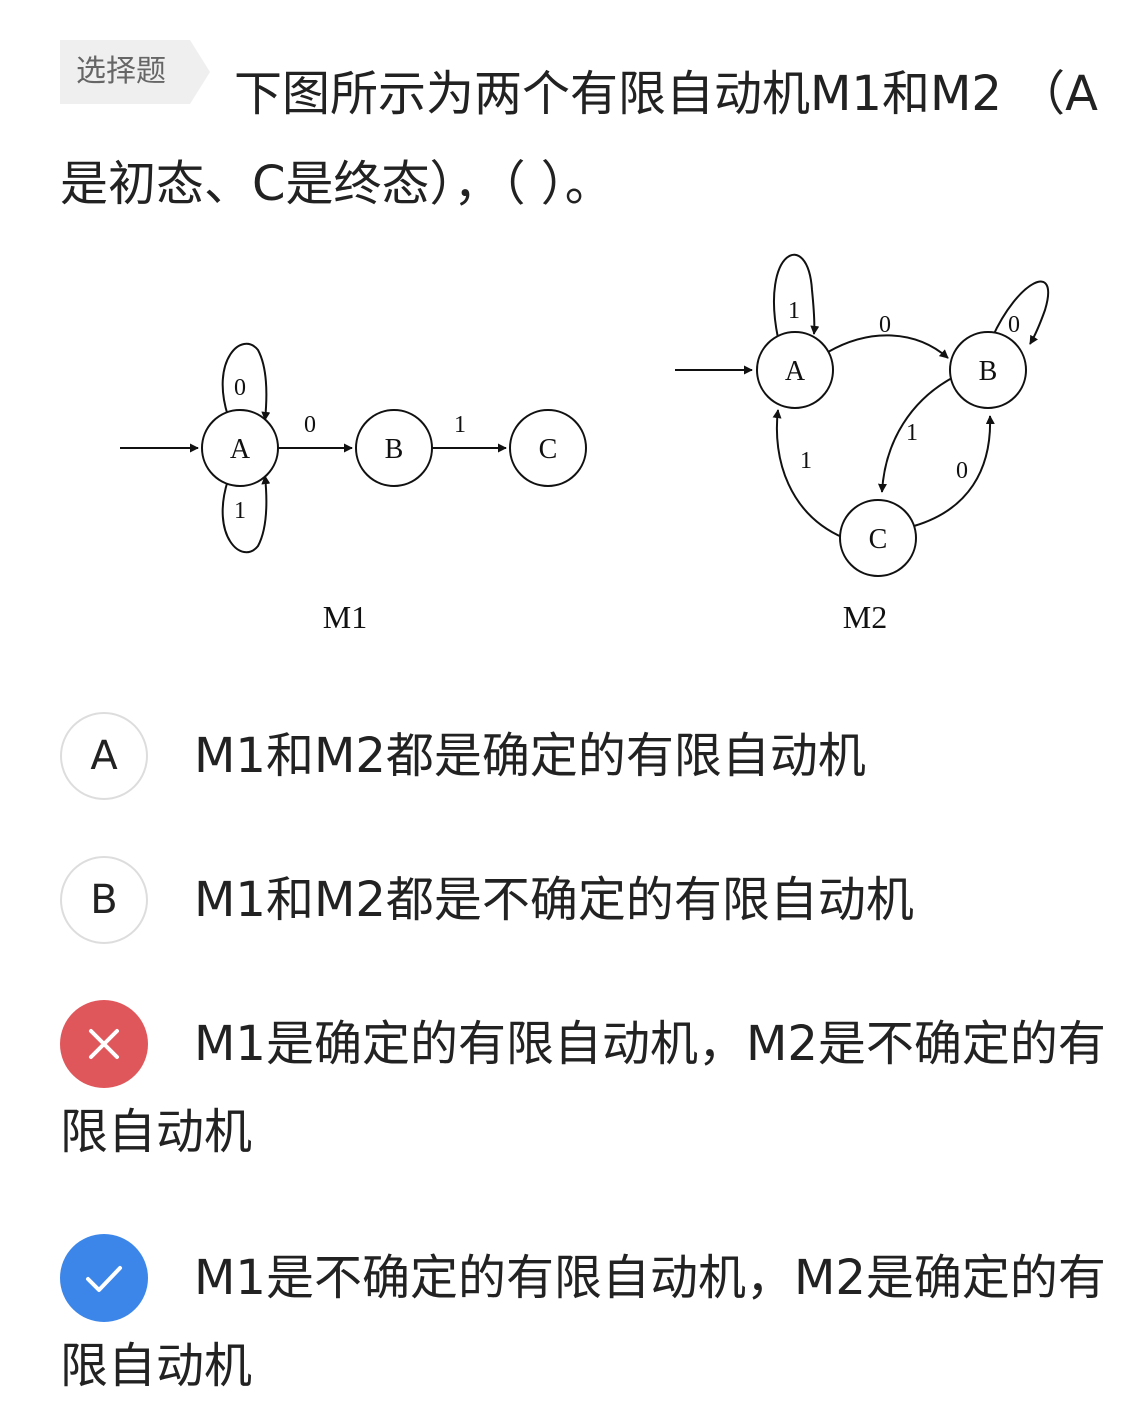 The width and height of the screenshot is (1148, 1410). I want to click on m1-automaton: 0 1 A 0 B 1 C M1, so click(353, 489).